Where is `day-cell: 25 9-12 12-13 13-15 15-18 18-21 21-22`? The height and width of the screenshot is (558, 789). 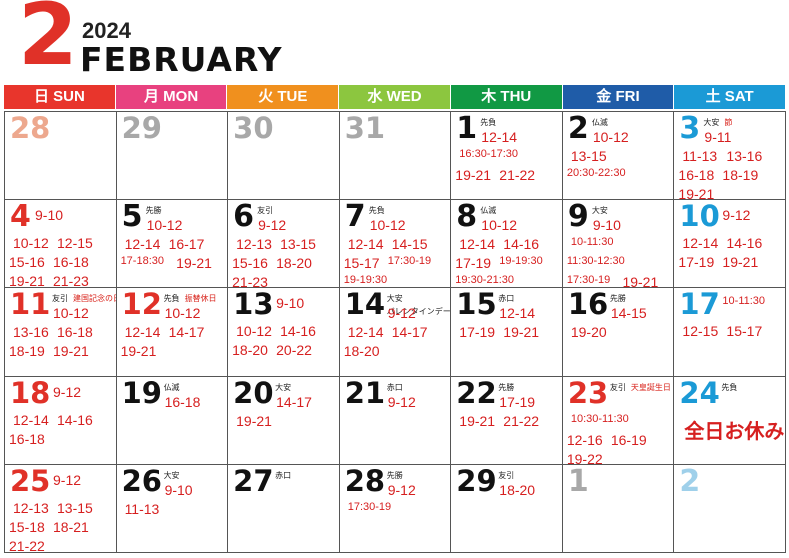
day-cell: 25 9-12 12-13 13-15 15-18 18-21 21-22 is located at coordinates (61, 508).